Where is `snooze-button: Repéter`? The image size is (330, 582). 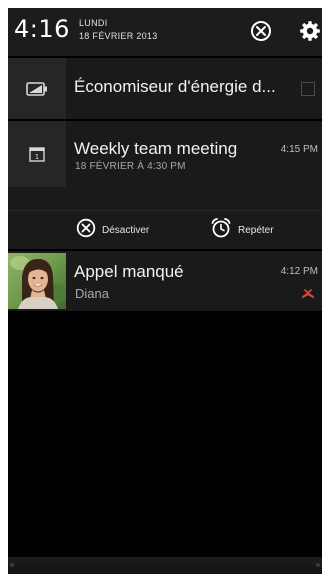
snooze-button: Repéter is located at coordinates (242, 230).